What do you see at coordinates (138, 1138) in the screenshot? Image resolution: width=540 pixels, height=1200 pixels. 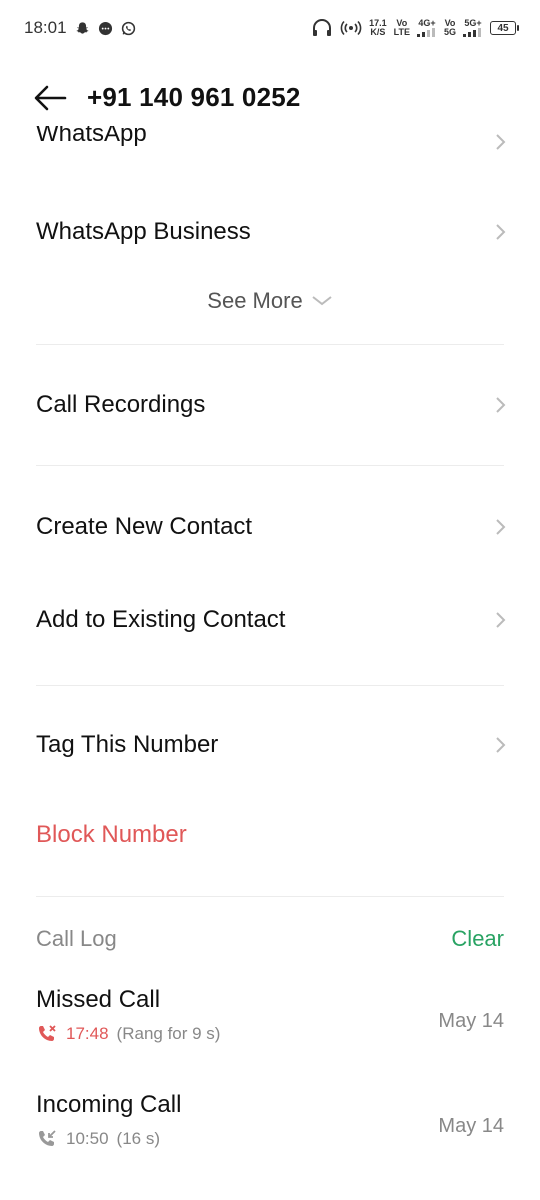 I see `call-detail: (16 s)` at bounding box center [138, 1138].